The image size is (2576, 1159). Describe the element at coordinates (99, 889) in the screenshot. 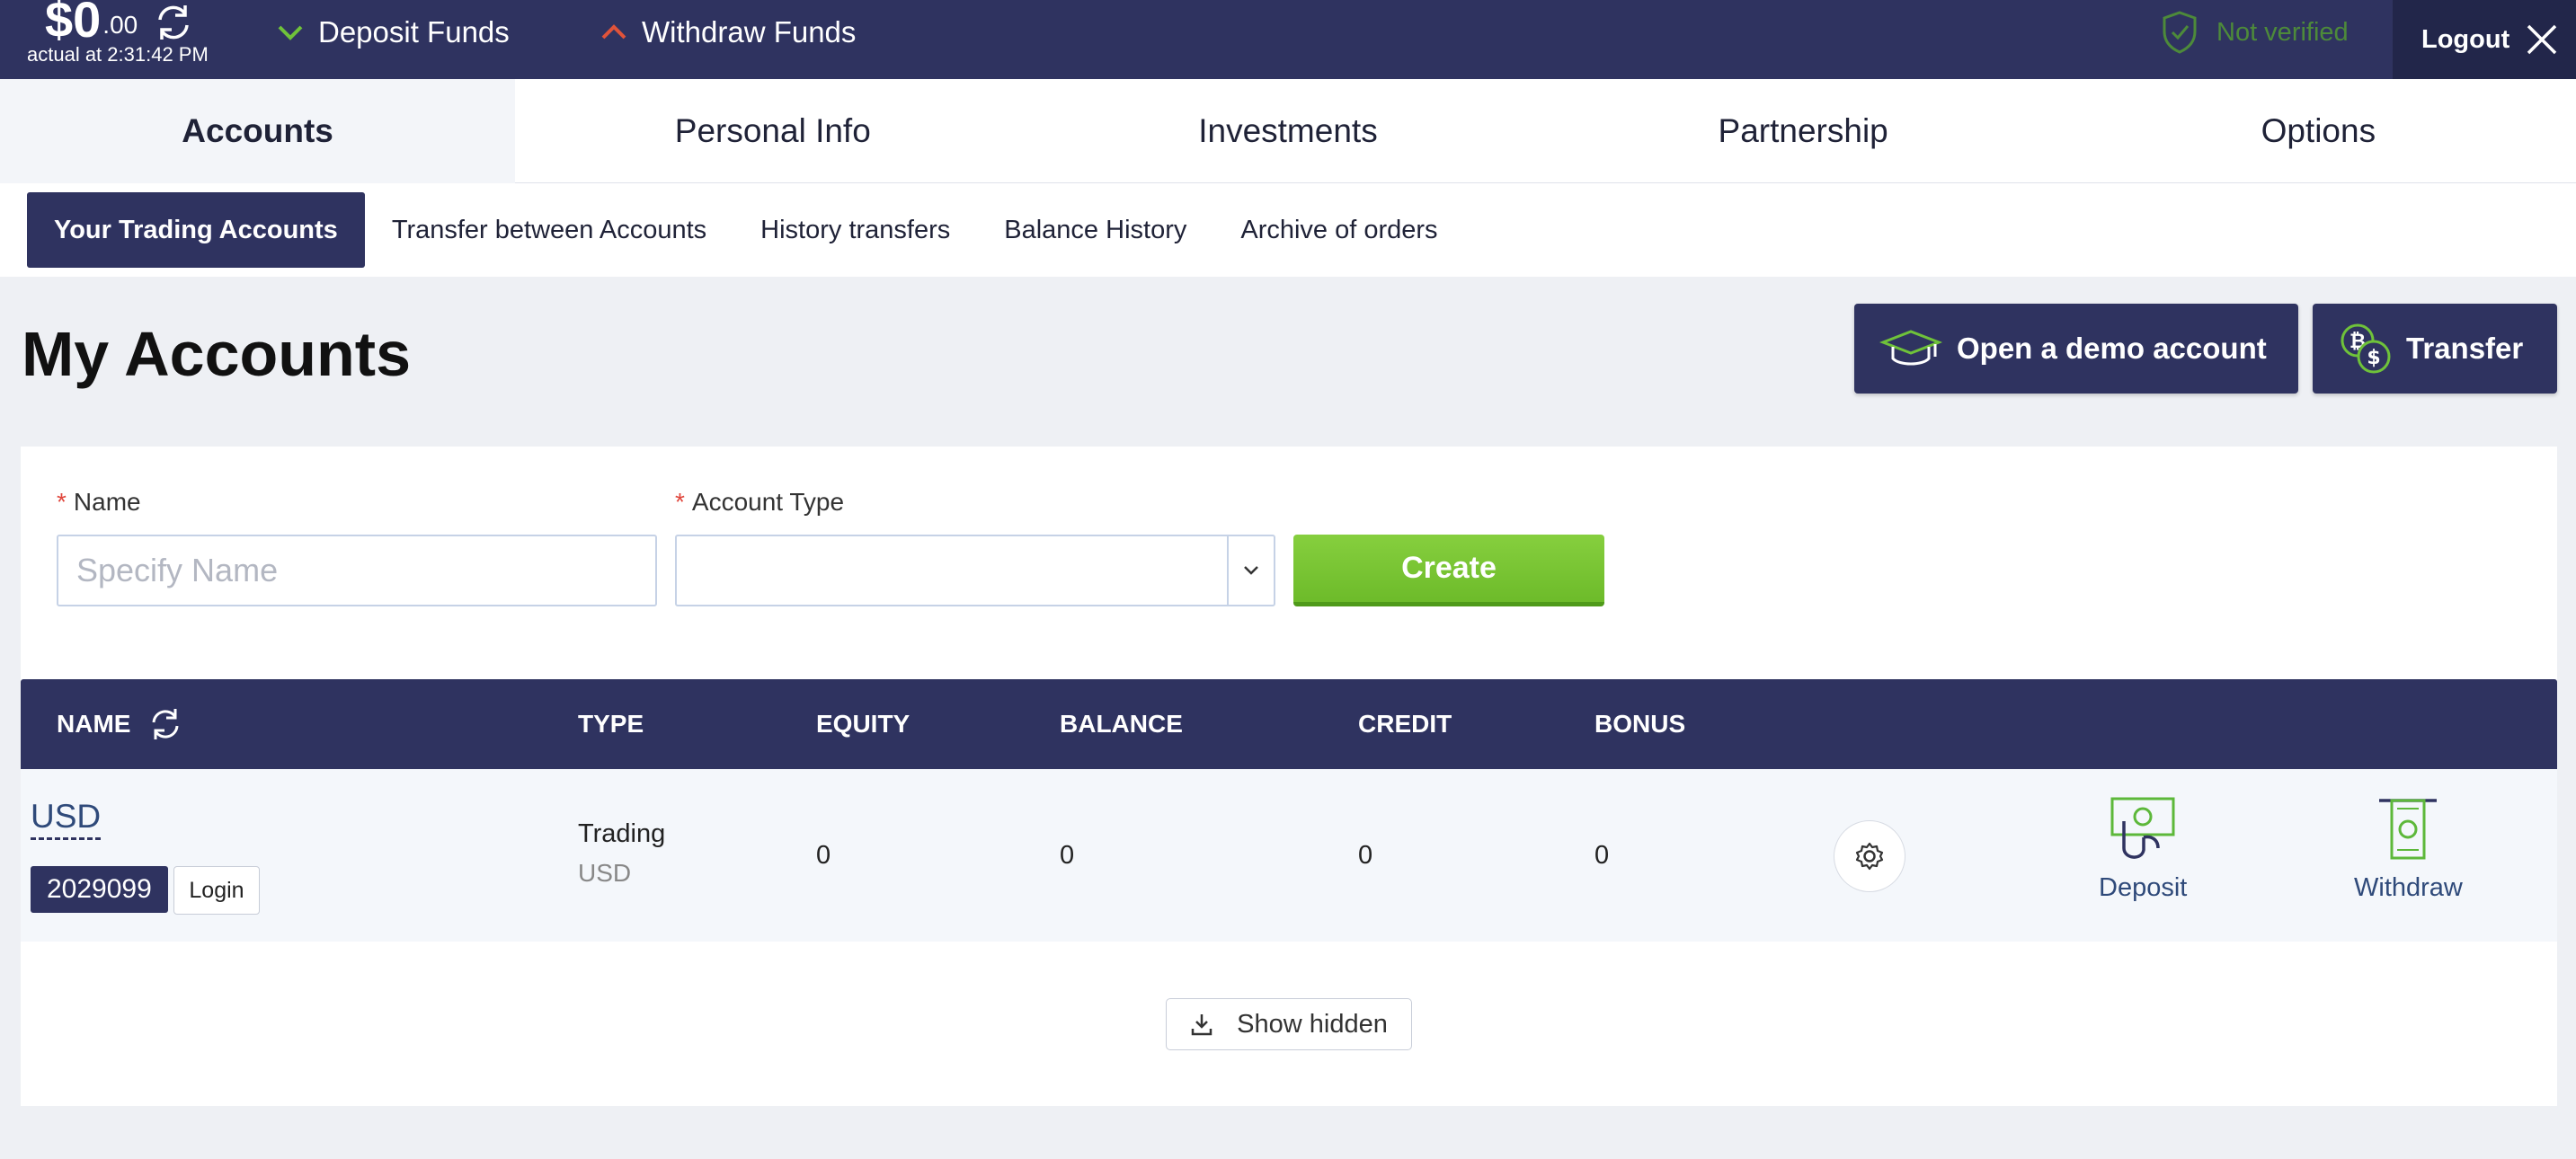

I see `account-number-badge: 2029099` at that location.